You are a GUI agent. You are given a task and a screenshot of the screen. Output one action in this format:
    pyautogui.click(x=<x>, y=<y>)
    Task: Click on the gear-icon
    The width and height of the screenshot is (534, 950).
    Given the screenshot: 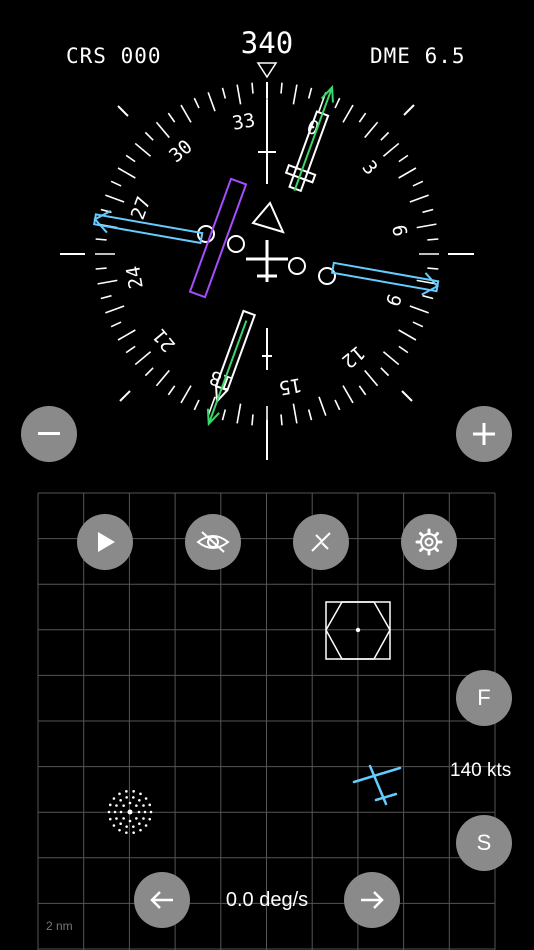 What is the action you would take?
    pyautogui.click(x=429, y=542)
    